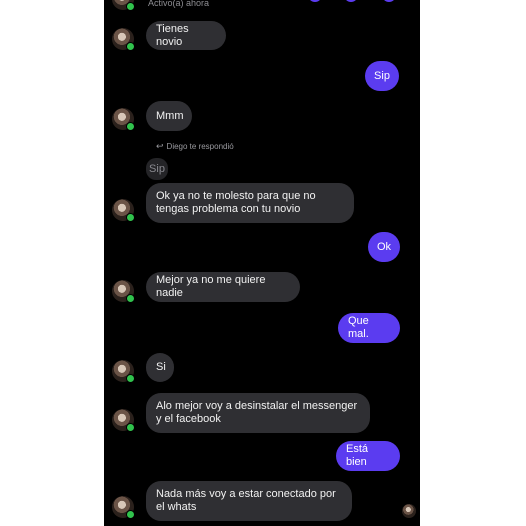  Describe the element at coordinates (369, 328) in the screenshot. I see `outgoing-message: Que mal.` at that location.